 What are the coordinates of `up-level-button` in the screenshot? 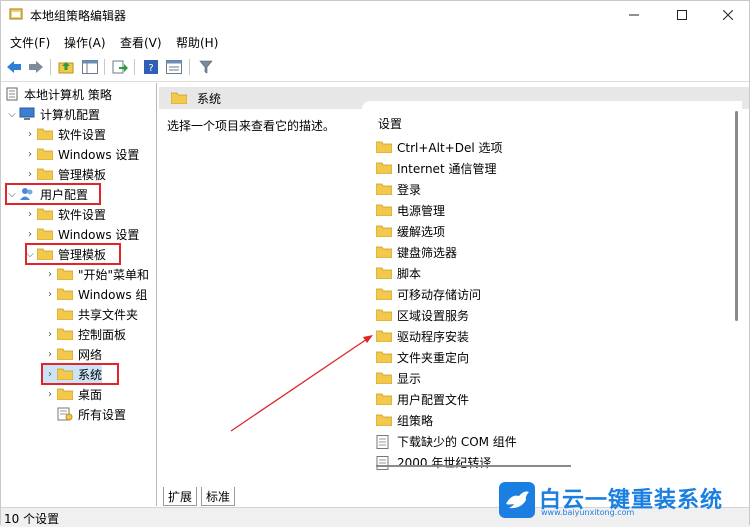 It's located at (66, 67).